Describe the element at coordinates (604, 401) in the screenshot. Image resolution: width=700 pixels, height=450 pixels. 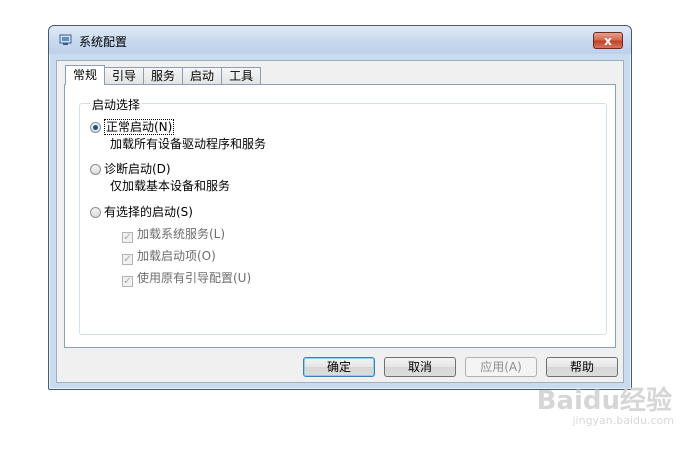
I see `baidu-watermark: Baidu经验` at that location.